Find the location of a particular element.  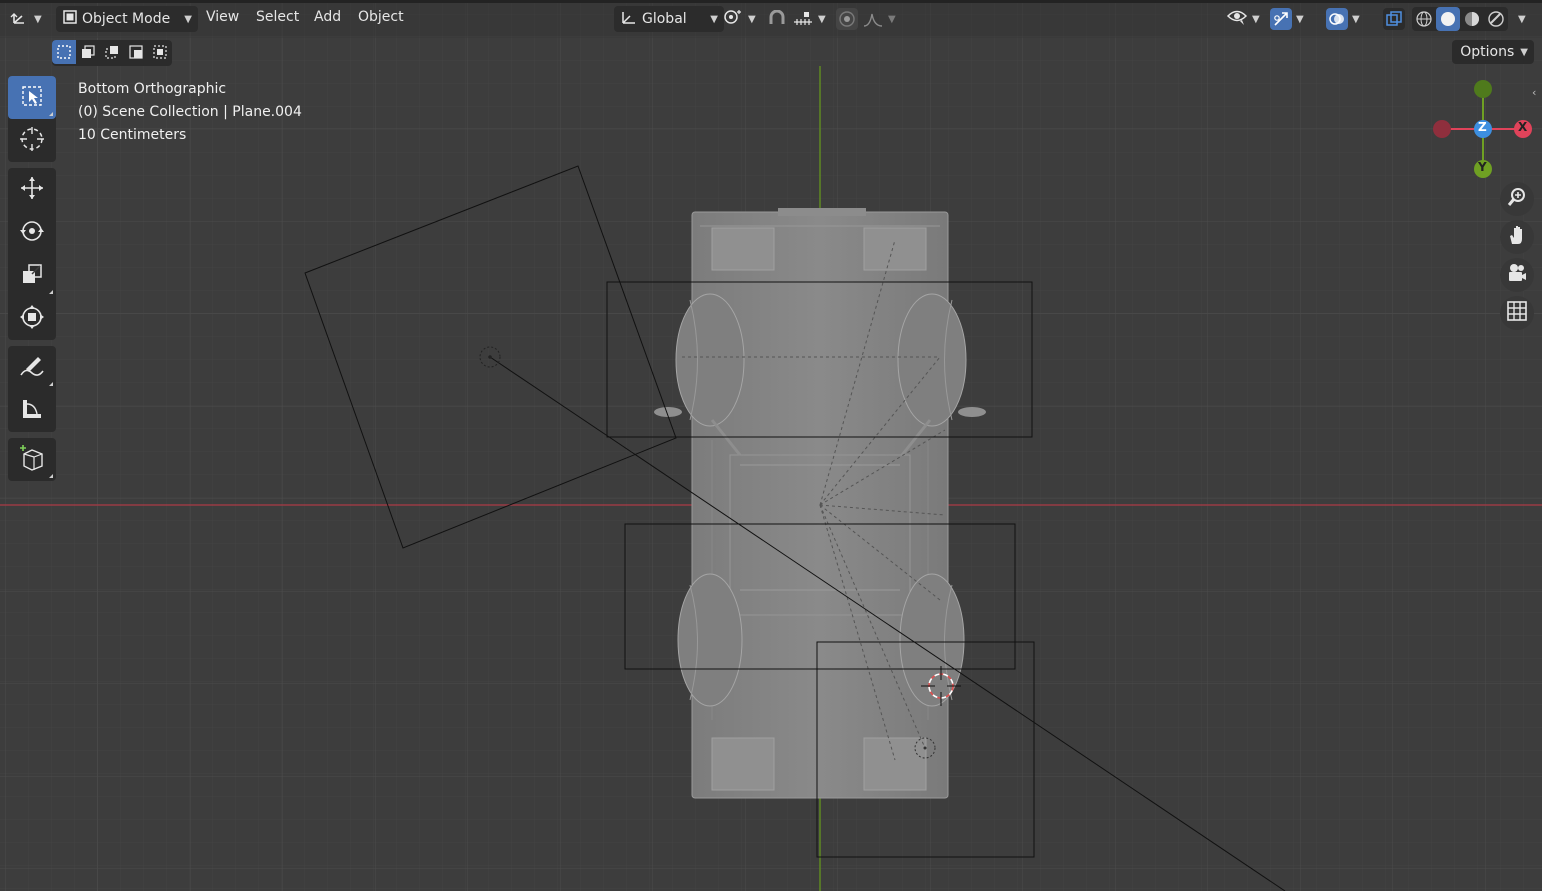

camera-view-button is located at coordinates (1517, 275).